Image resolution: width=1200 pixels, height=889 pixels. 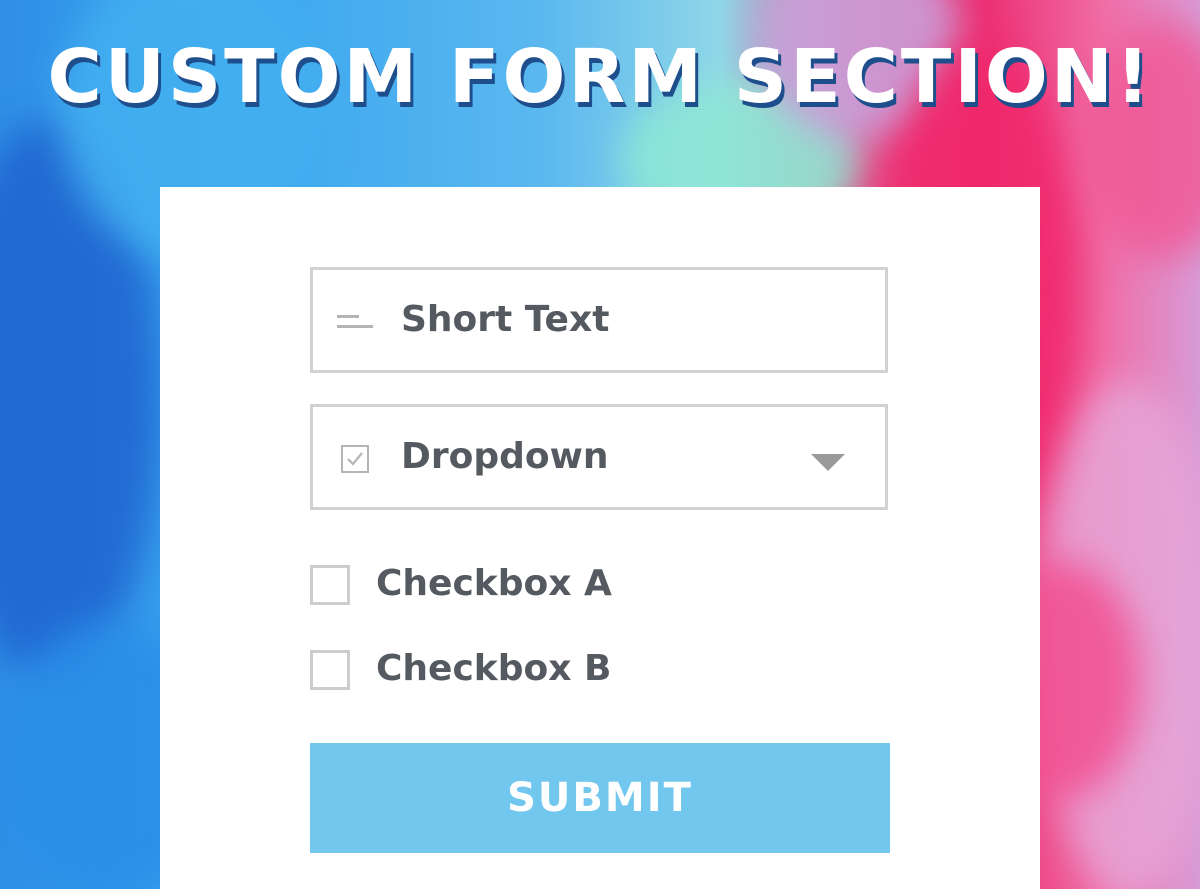 I want to click on checkbox-a-label: Checkbox A, so click(x=494, y=584).